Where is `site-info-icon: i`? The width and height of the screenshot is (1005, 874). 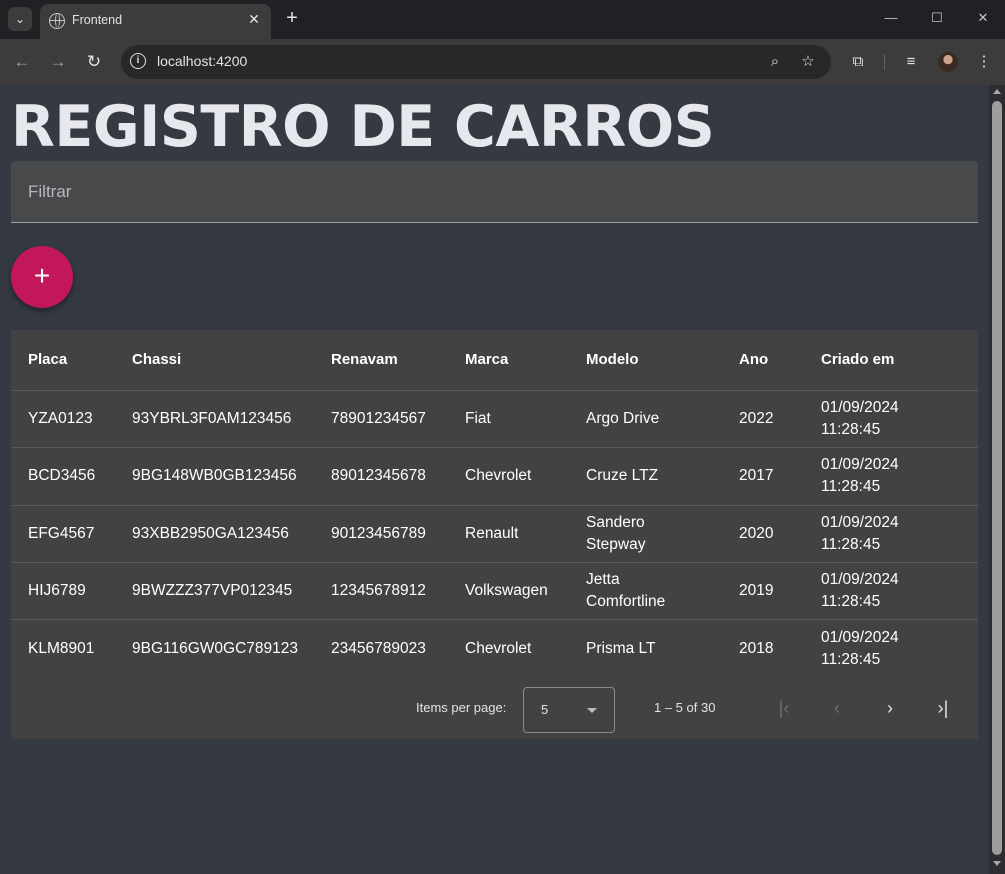
site-info-icon: i is located at coordinates (138, 61).